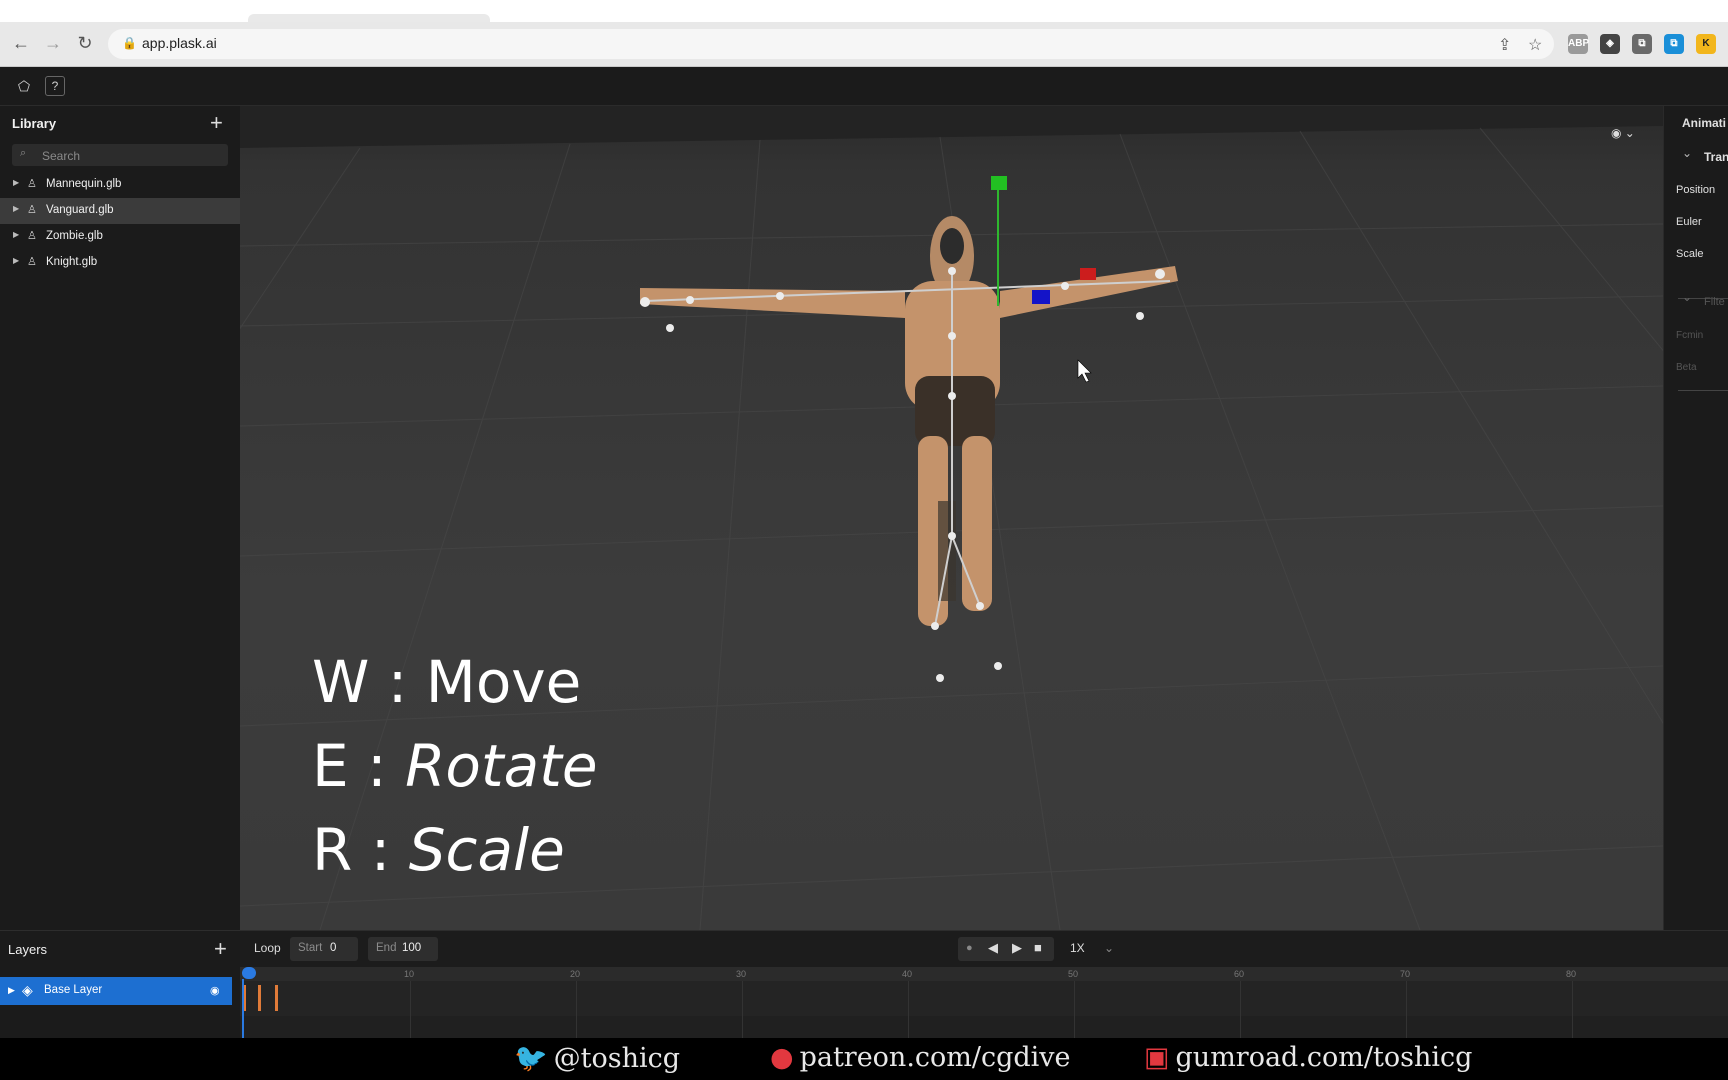  What do you see at coordinates (120, 237) in the screenshot?
I see `library-item-zombie: ▶ ♙ Zombie.glb` at bounding box center [120, 237].